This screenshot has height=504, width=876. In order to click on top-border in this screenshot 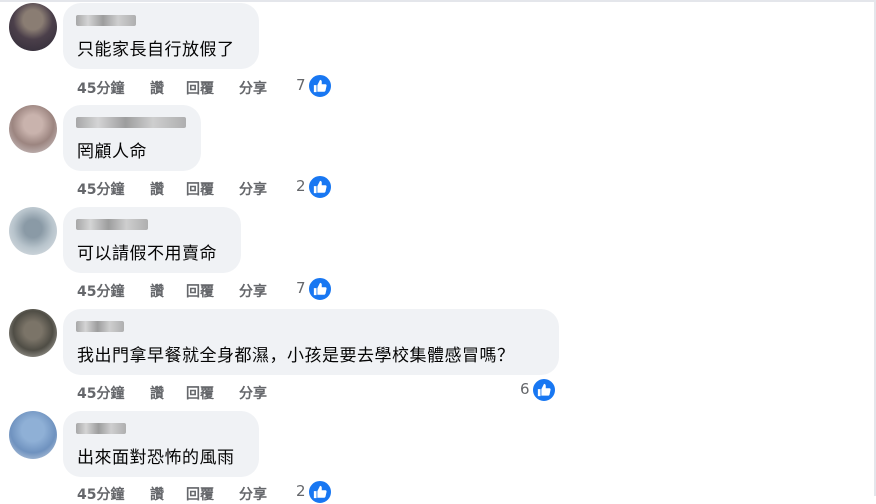, I will do `click(438, 1)`.